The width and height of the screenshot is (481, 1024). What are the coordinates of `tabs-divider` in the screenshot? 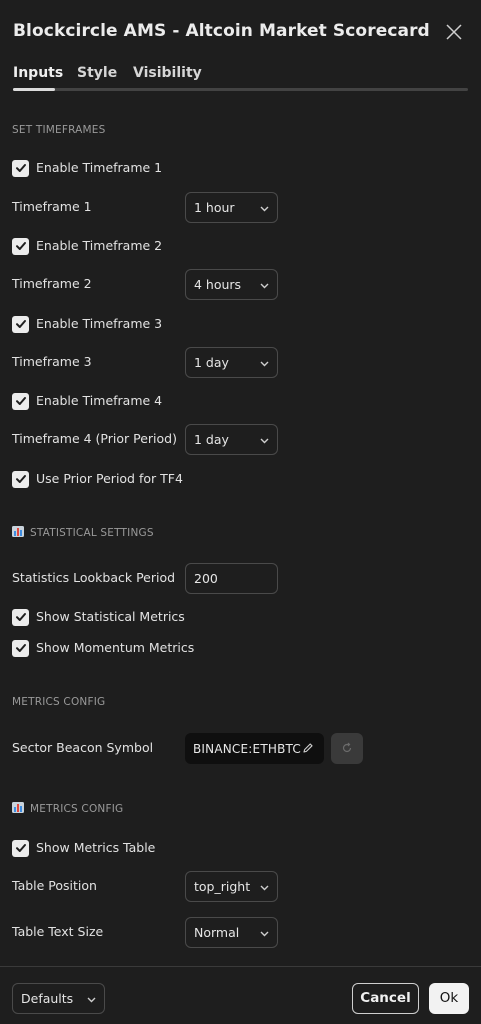 It's located at (240, 89).